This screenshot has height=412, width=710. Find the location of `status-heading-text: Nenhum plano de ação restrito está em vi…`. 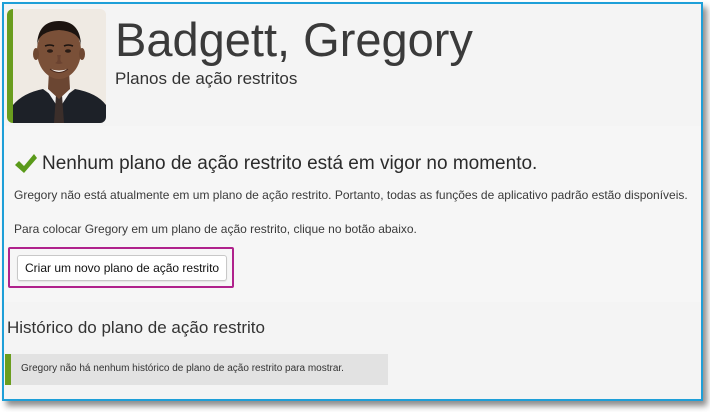

status-heading-text: Nenhum plano de ação restrito está em vi… is located at coordinates (290, 163).